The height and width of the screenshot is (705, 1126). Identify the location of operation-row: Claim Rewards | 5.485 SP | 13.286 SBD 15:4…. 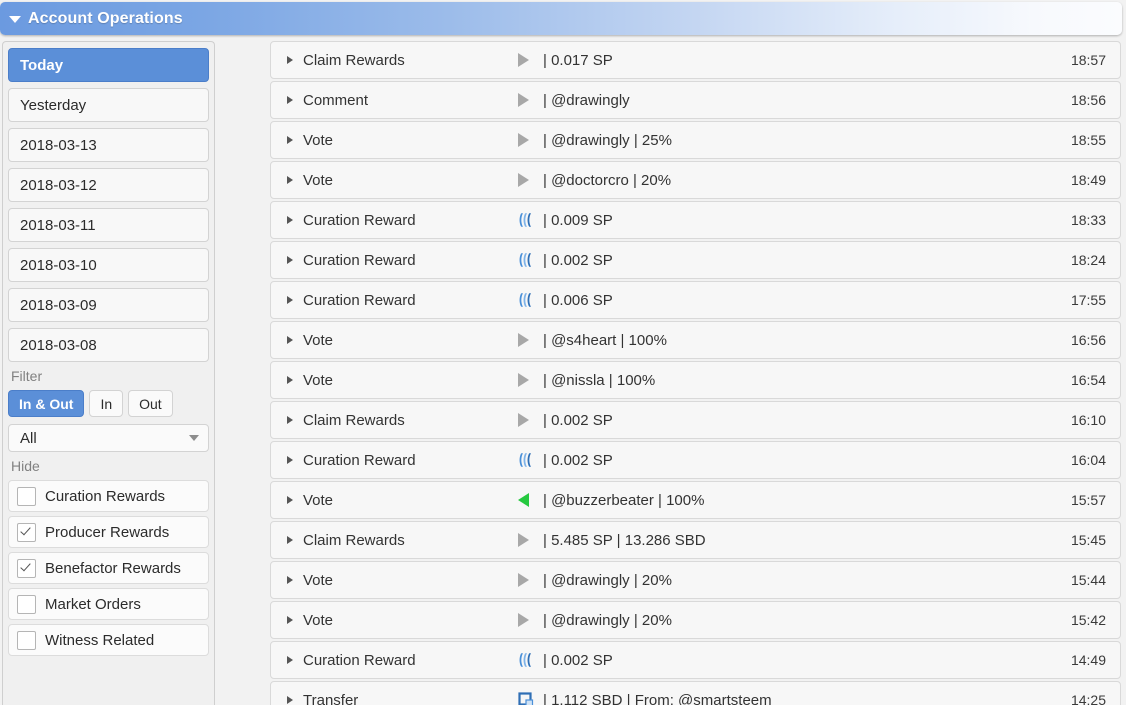
(695, 540).